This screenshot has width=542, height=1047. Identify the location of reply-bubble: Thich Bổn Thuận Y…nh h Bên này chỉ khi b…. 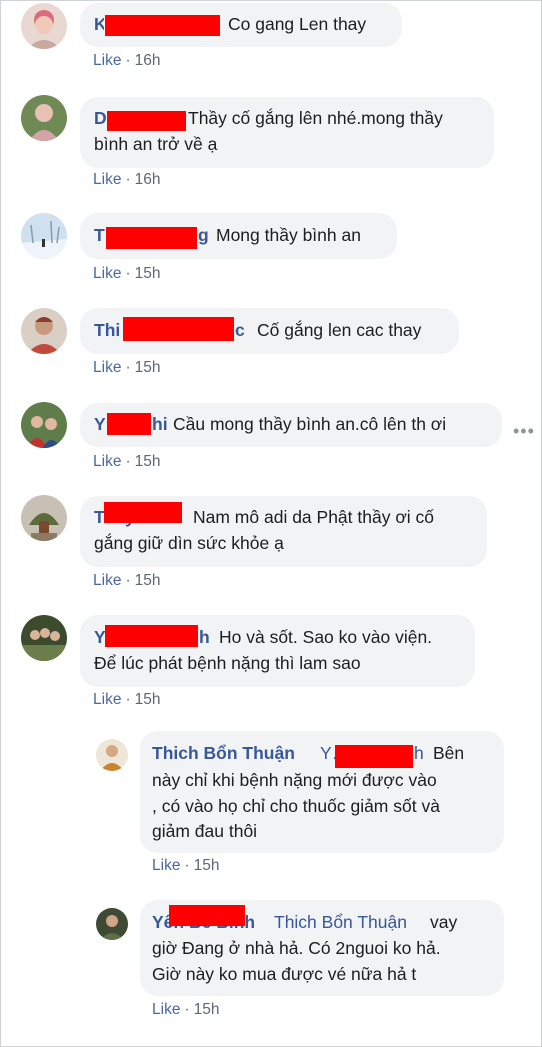
(322, 792).